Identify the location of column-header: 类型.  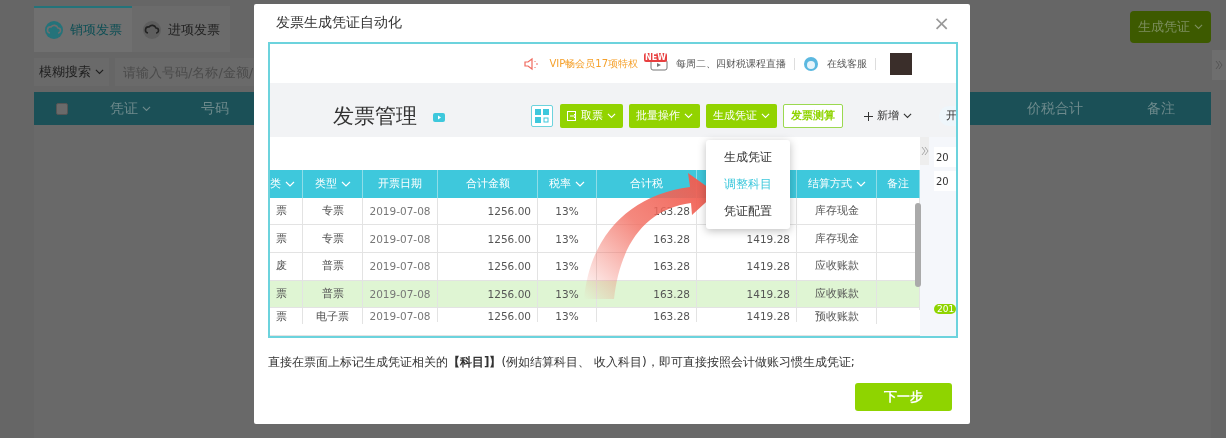
(325, 184).